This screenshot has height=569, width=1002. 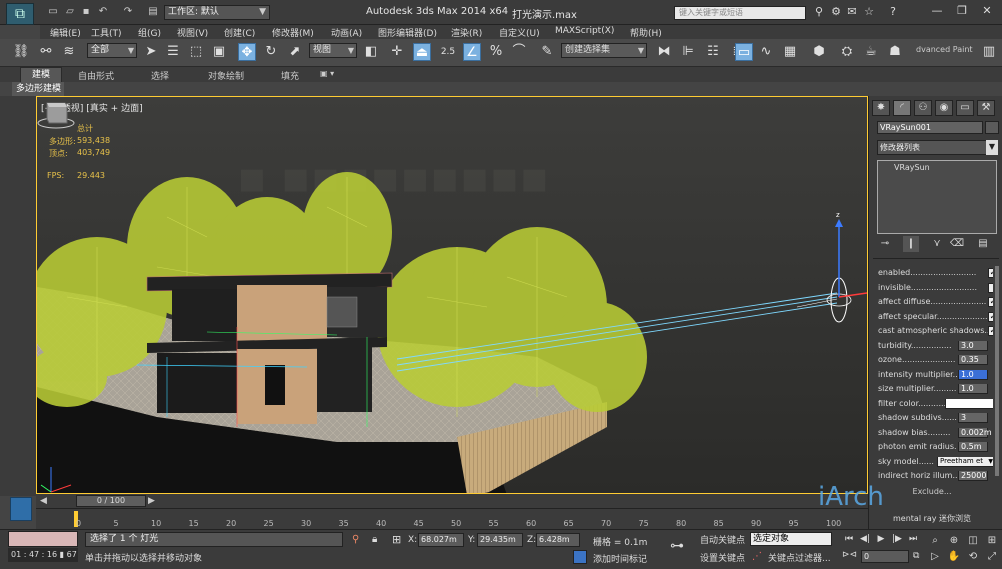 I want to click on modifier-list-dropdown: 修改器列表, so click(x=932, y=147).